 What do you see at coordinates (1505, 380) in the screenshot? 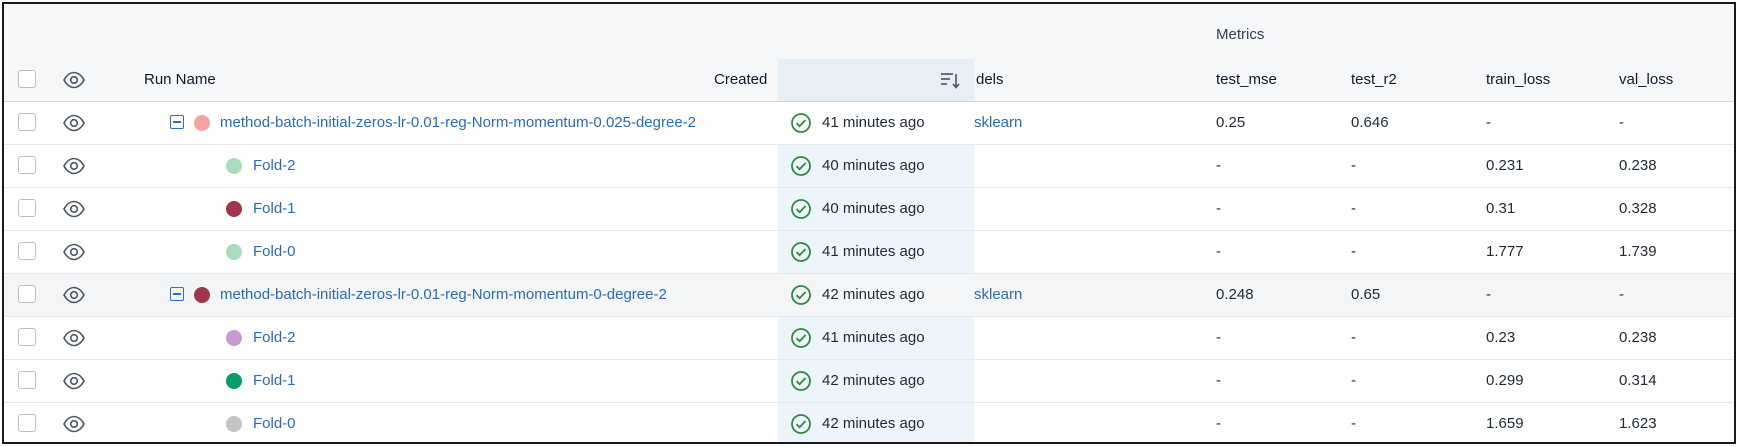
I see `train-loss-value: 0.299` at bounding box center [1505, 380].